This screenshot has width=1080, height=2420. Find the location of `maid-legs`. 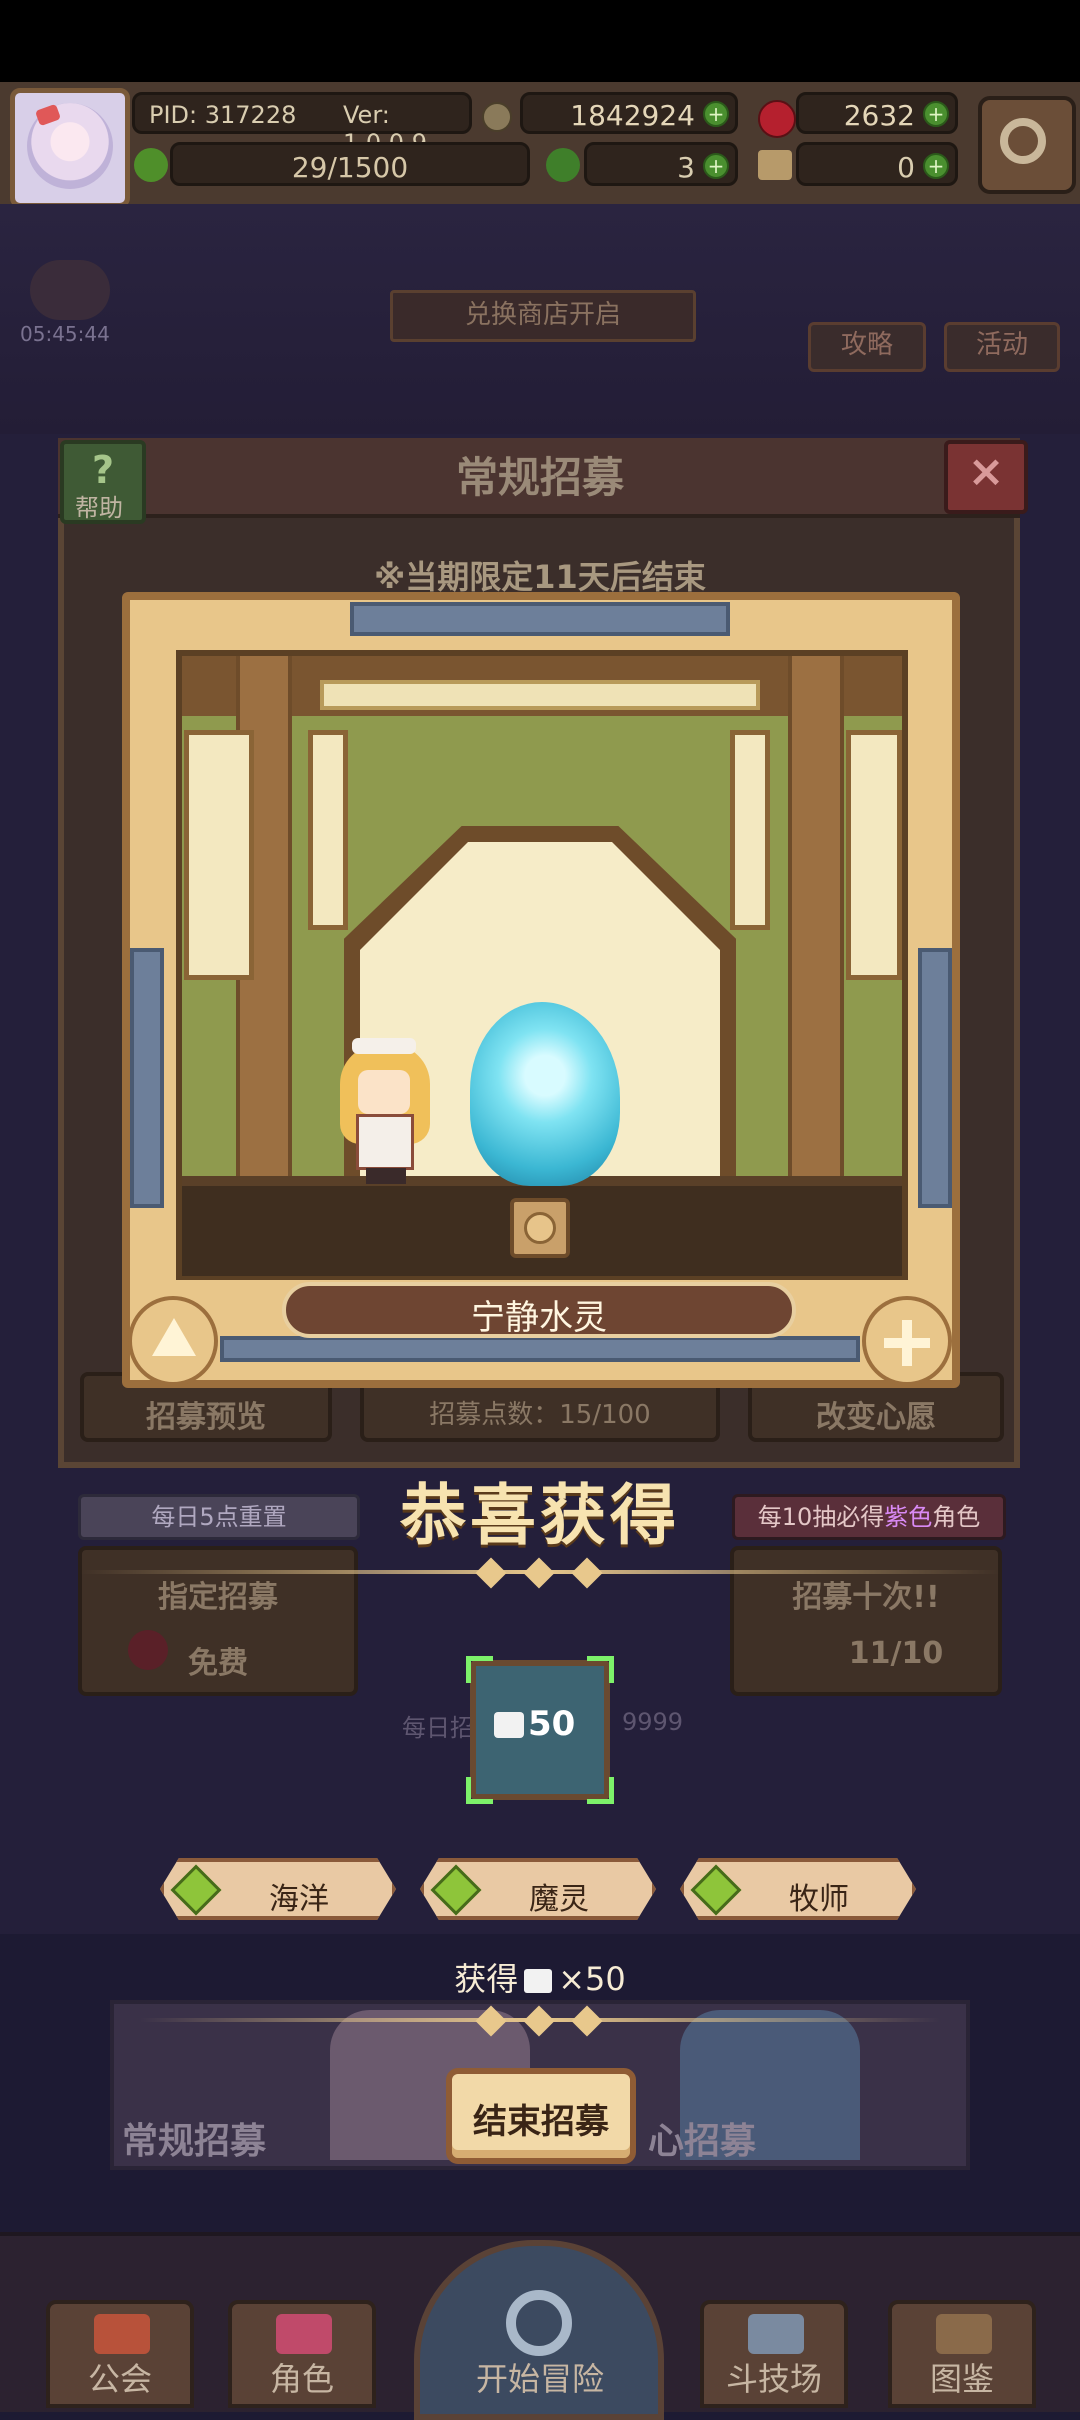

maid-legs is located at coordinates (386, 1176).